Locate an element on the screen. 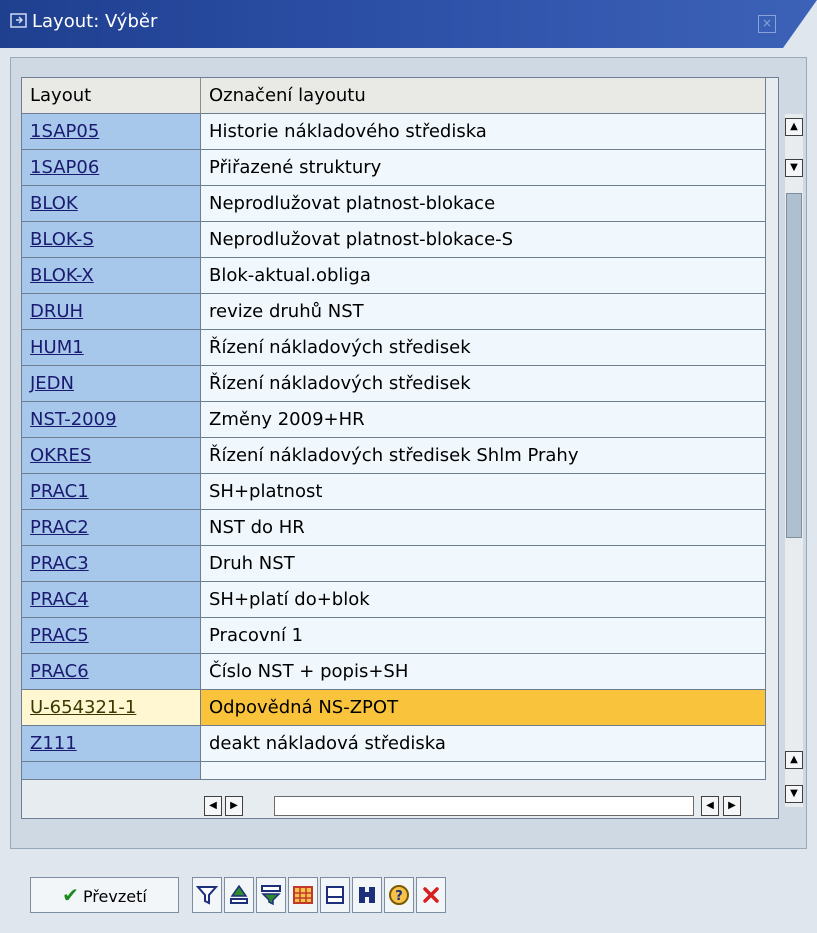  accept-label: Převzetí is located at coordinates (114, 896).